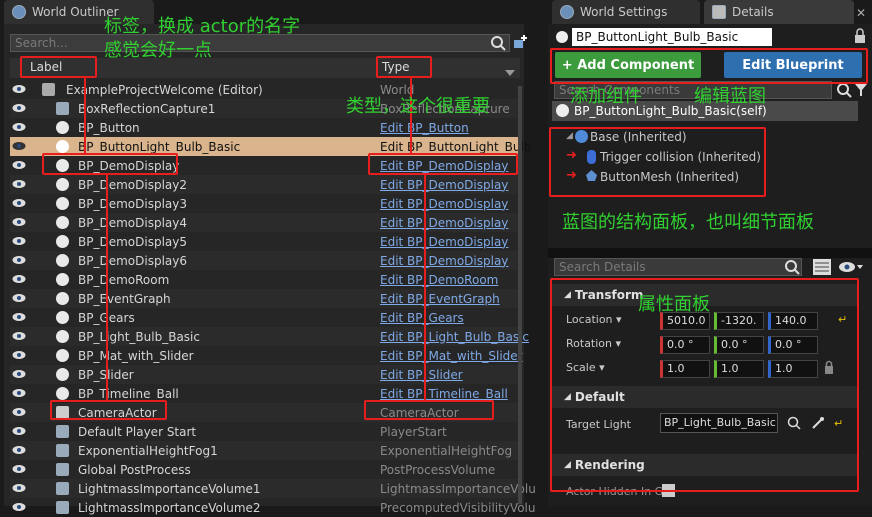 The image size is (872, 517). Describe the element at coordinates (860, 36) in the screenshot. I see `lock-icon` at that location.